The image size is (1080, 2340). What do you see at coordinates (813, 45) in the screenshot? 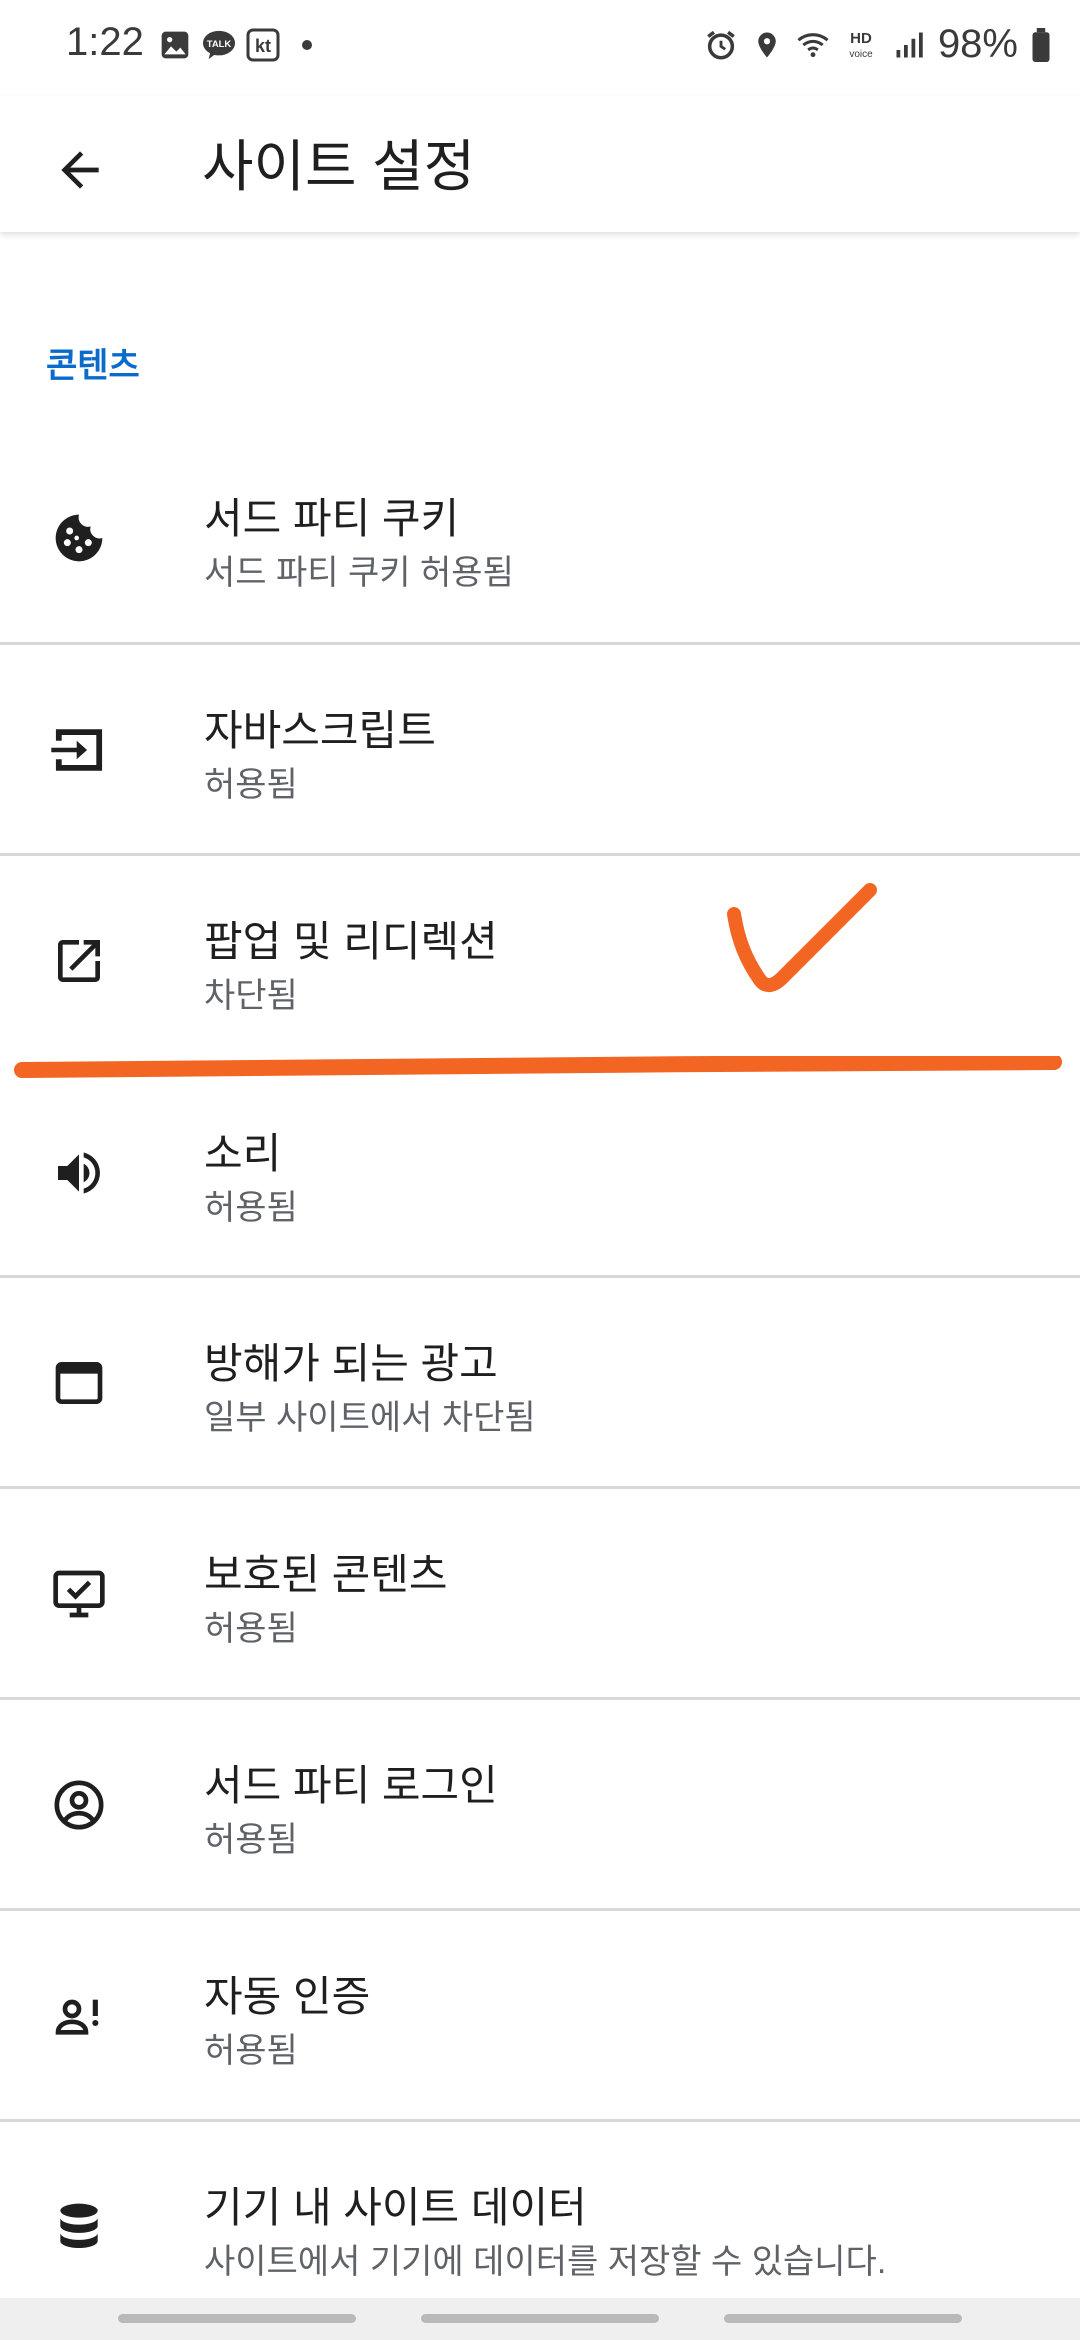
I see `wifi-icon` at bounding box center [813, 45].